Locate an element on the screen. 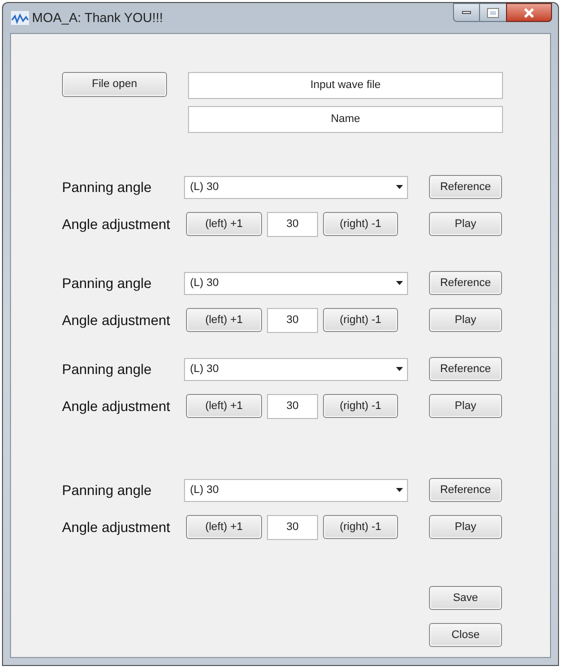 The height and width of the screenshot is (668, 561). close-icon is located at coordinates (529, 13).